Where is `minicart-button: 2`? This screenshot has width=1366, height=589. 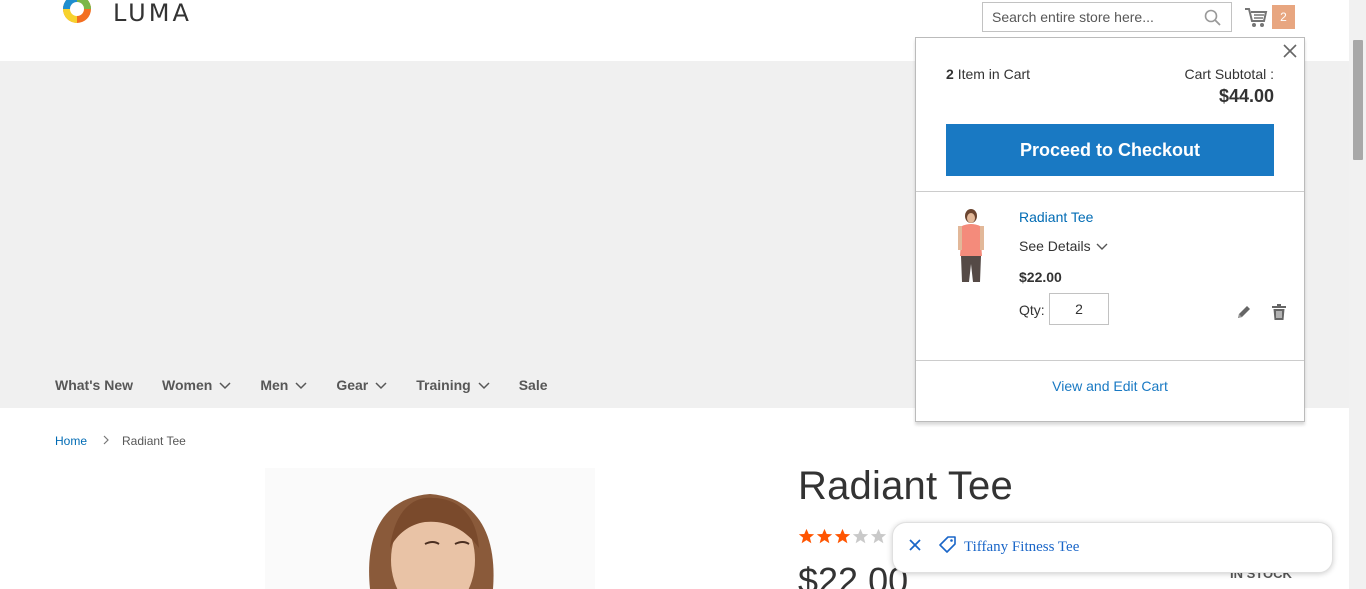 minicart-button: 2 is located at coordinates (1270, 18).